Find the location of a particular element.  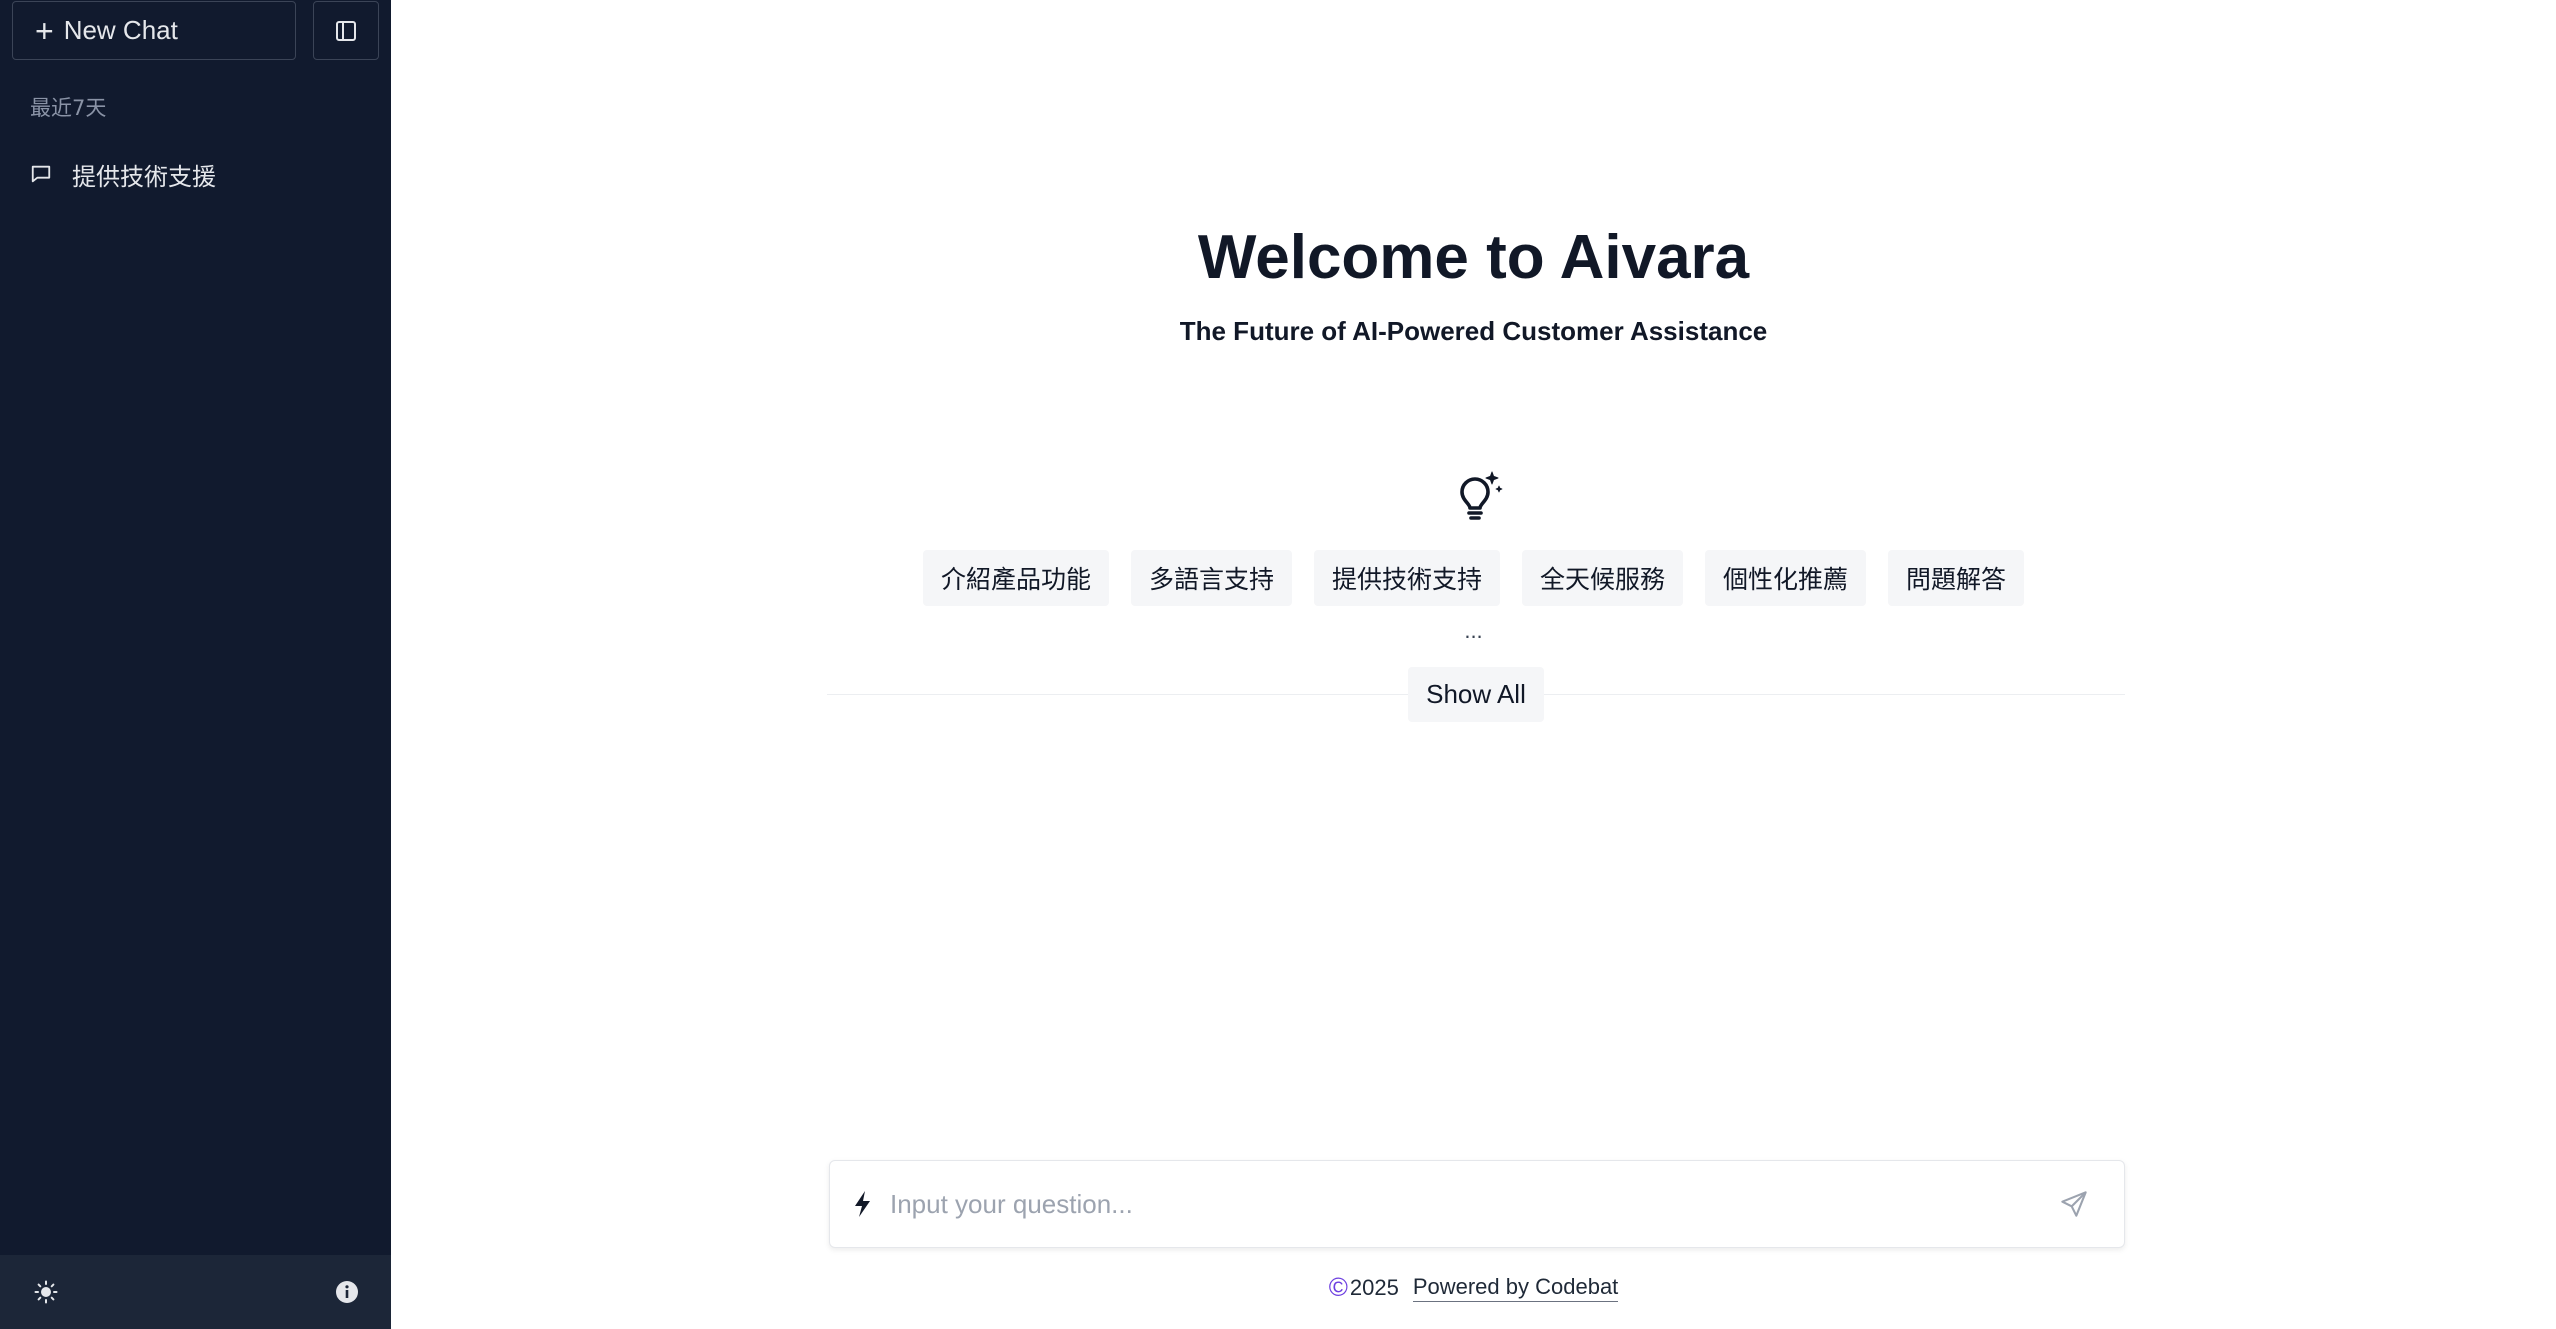

welcome-title: Welcome to Aivara is located at coordinates (1473, 257).